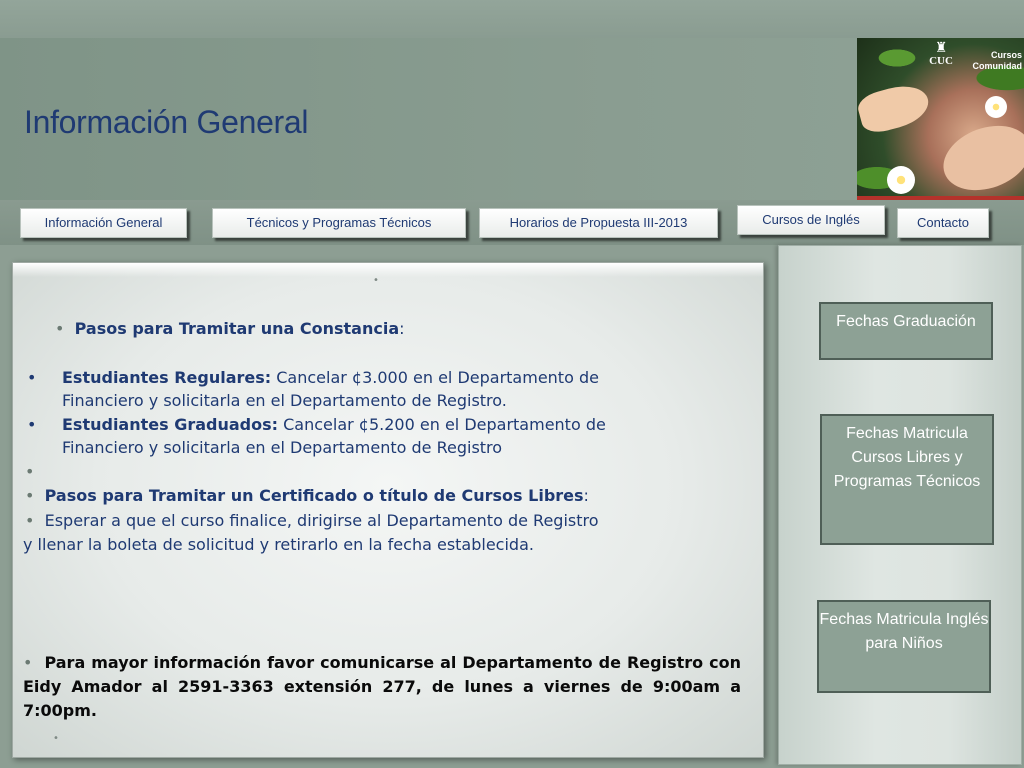 The image size is (1024, 768). What do you see at coordinates (906, 331) in the screenshot?
I see `sidebar-fechas-graduacion: Fechas Graduación` at bounding box center [906, 331].